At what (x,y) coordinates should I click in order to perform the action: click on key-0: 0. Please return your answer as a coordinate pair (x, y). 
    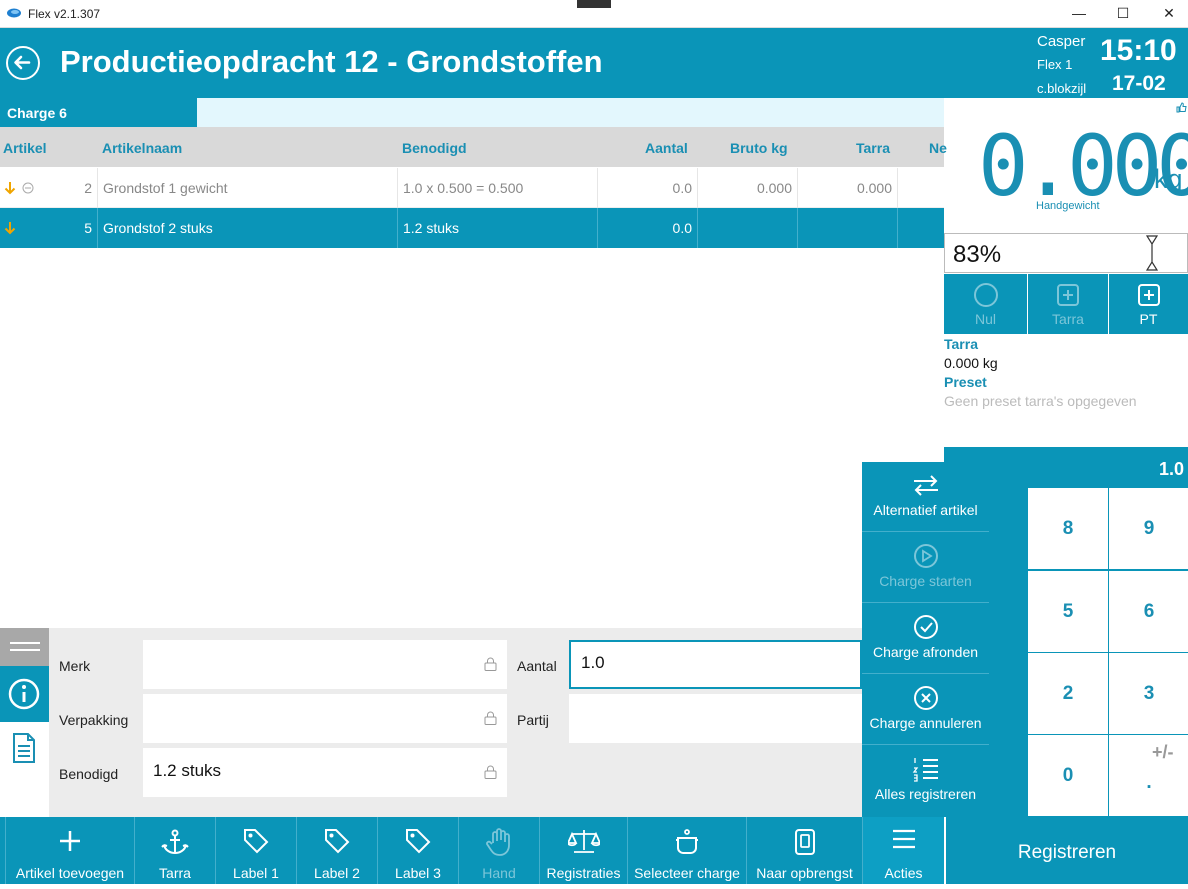
    Looking at the image, I should click on (1068, 775).